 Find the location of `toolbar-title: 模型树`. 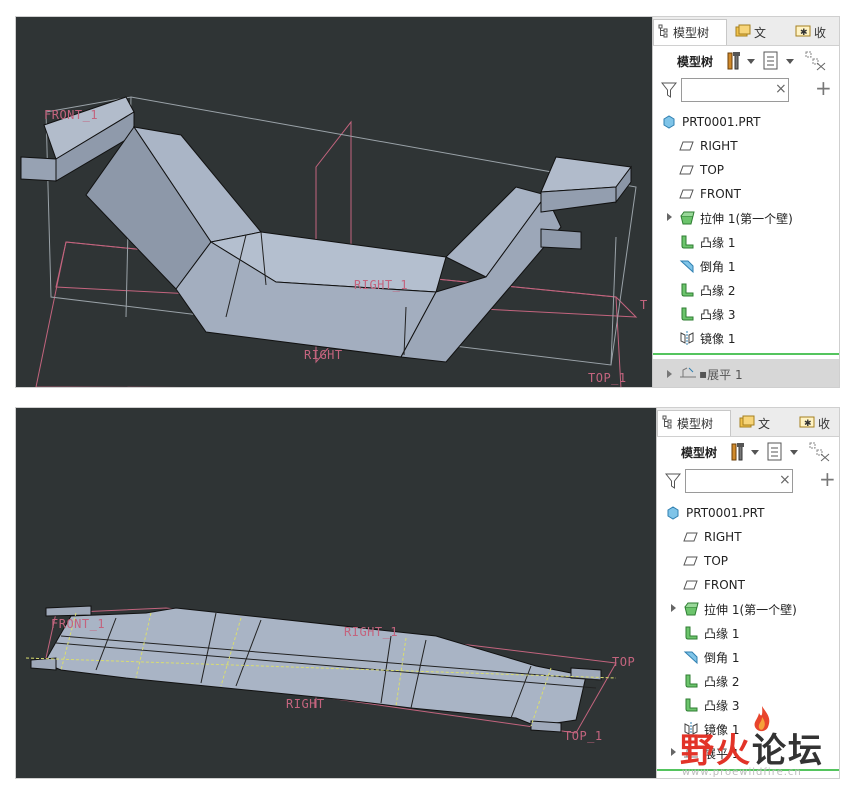

toolbar-title: 模型树 is located at coordinates (699, 453).